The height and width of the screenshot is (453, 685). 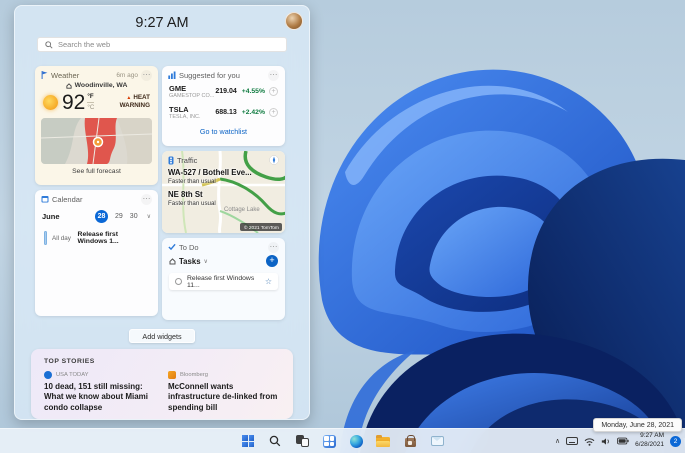 What do you see at coordinates (261, 227) in the screenshot?
I see `map-attribution: © 2021 TomTom` at bounding box center [261, 227].